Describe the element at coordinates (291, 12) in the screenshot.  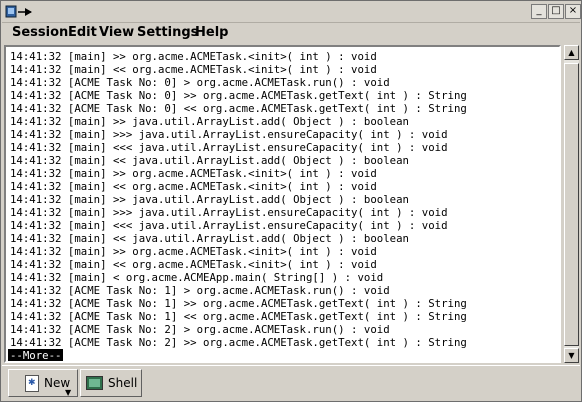
I see `title-bar: _ □ ×` at that location.